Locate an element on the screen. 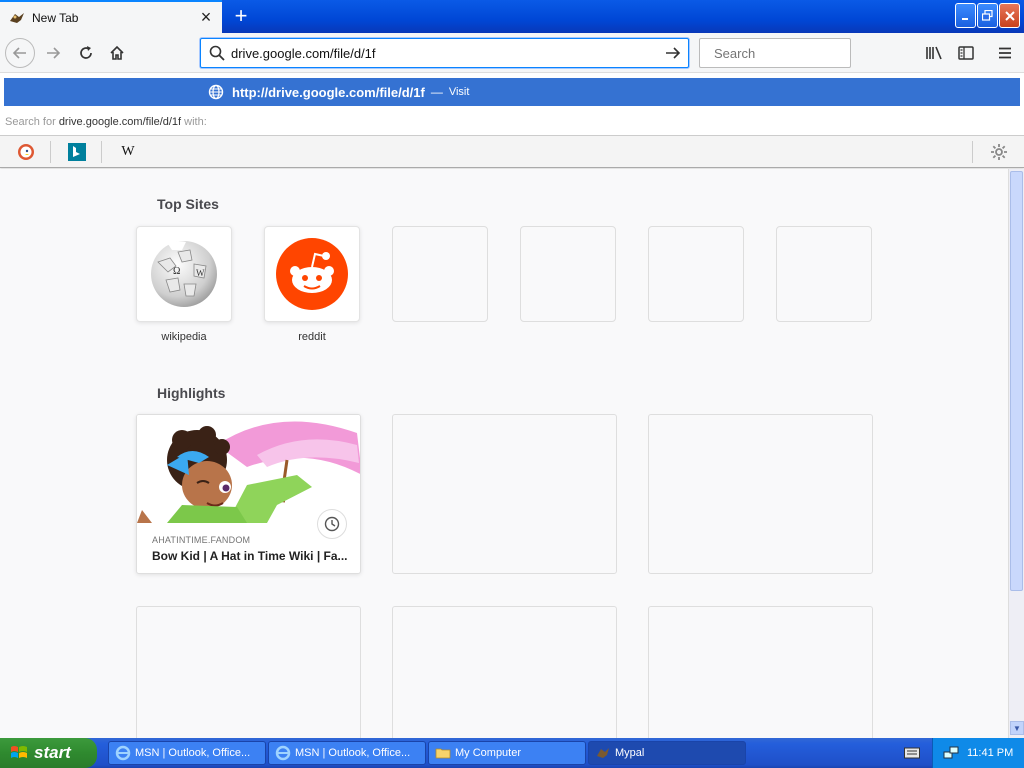 The height and width of the screenshot is (768, 1024). minimize-button is located at coordinates (965, 15).